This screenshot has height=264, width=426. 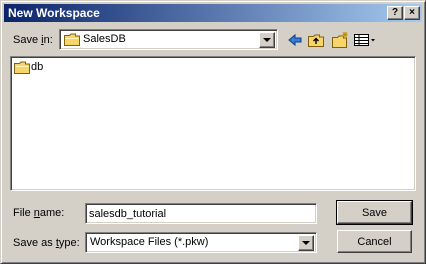 What do you see at coordinates (33, 40) in the screenshot?
I see `save-in-label: Save in:` at bounding box center [33, 40].